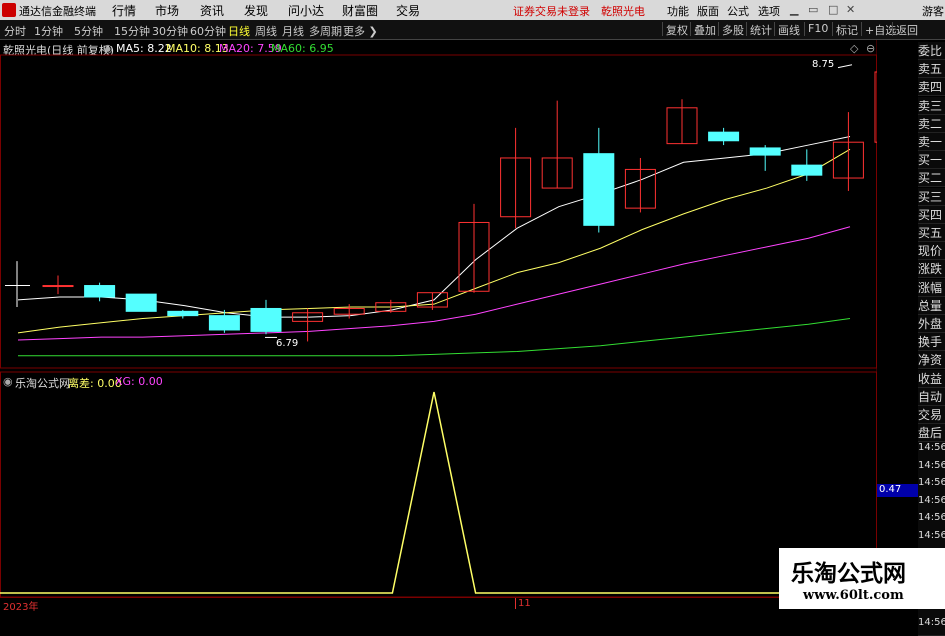 This screenshot has height=636, width=945. Describe the element at coordinates (266, 31) in the screenshot. I see `period-weekly: 周线` at that location.